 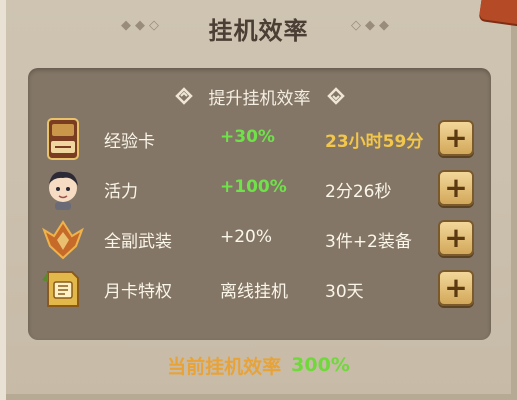 What do you see at coordinates (335, 96) in the screenshot?
I see `right-ornament-icon` at bounding box center [335, 96].